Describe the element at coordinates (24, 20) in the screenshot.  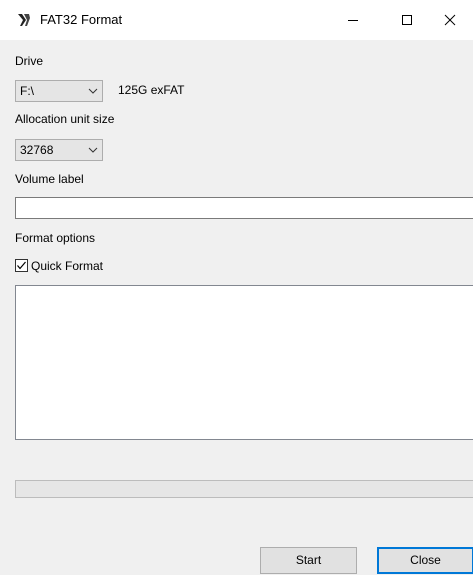
I see `app-icon` at that location.